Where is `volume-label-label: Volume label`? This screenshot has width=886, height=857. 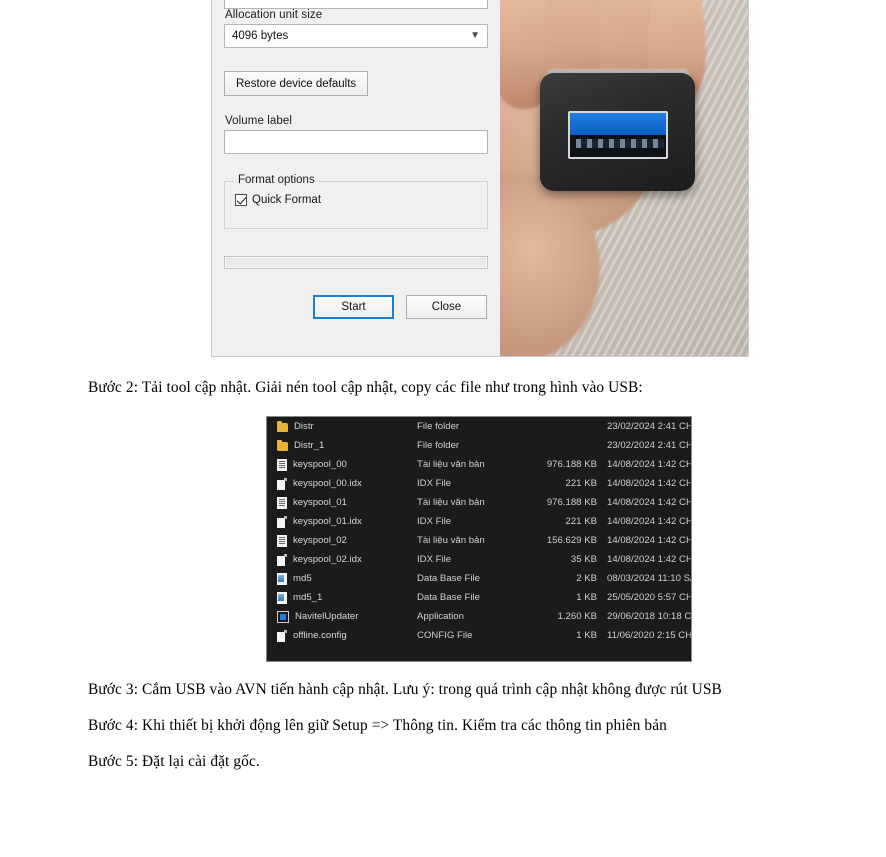 volume-label-label: Volume label is located at coordinates (259, 121).